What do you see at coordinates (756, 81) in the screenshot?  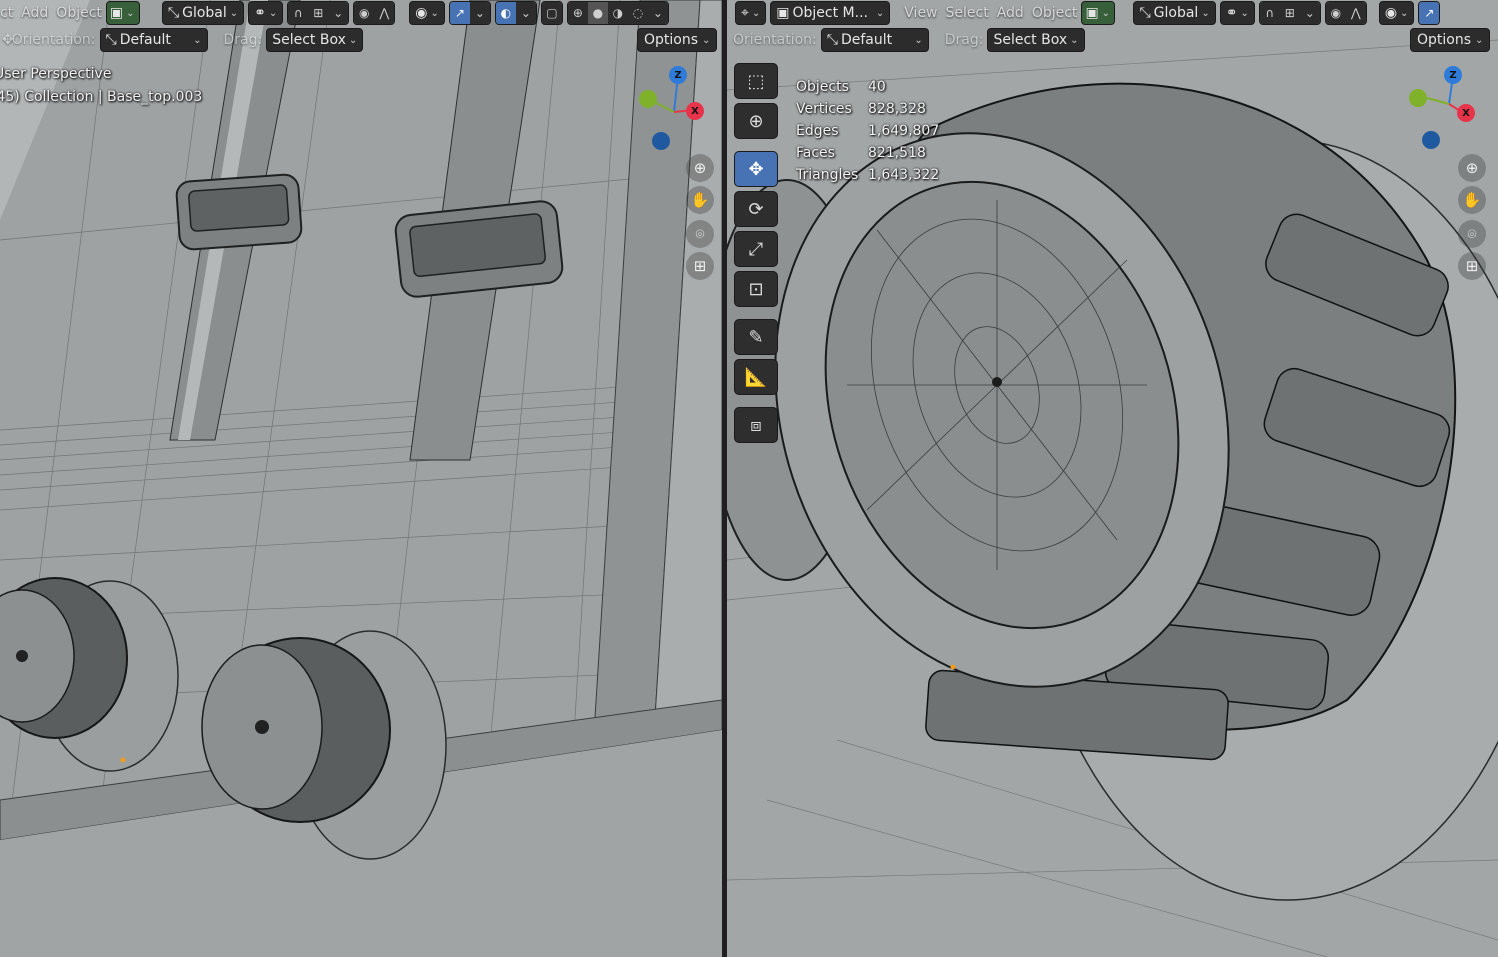 I see `select-box-tool-icon: ⬚` at bounding box center [756, 81].